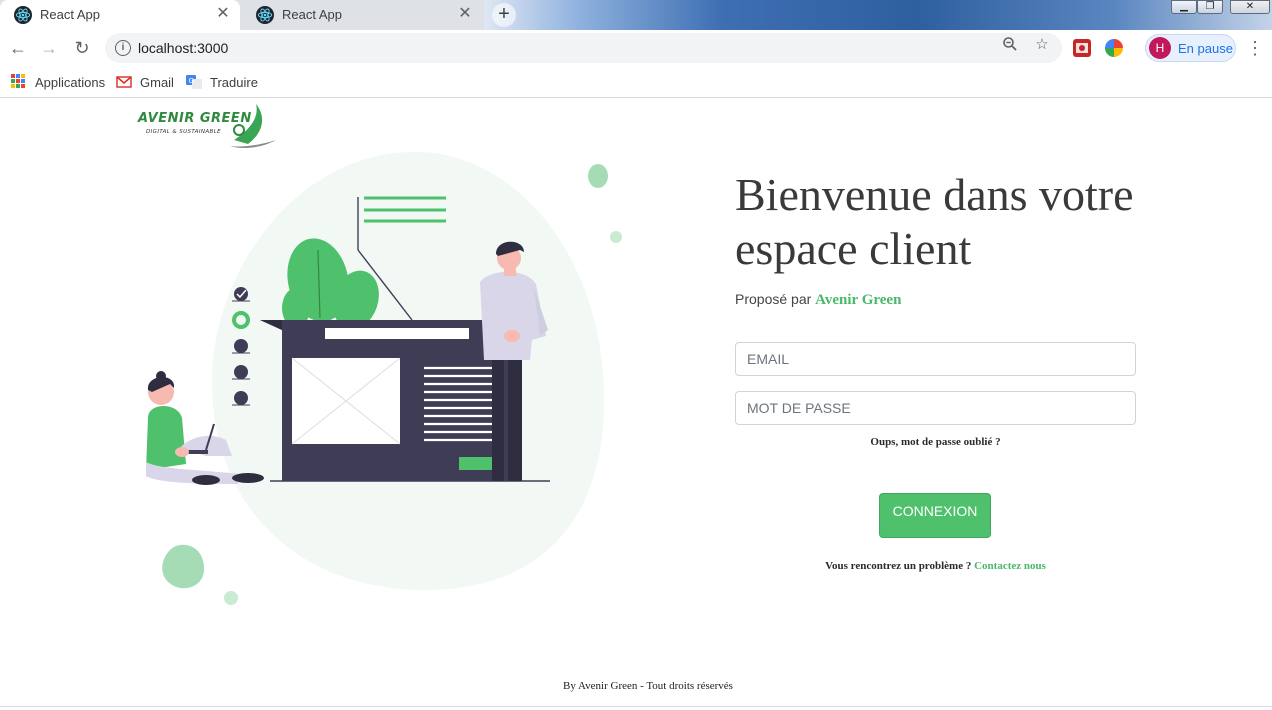  Describe the element at coordinates (362, 15) in the screenshot. I see `tab-react-app-2: React App ✕` at that location.